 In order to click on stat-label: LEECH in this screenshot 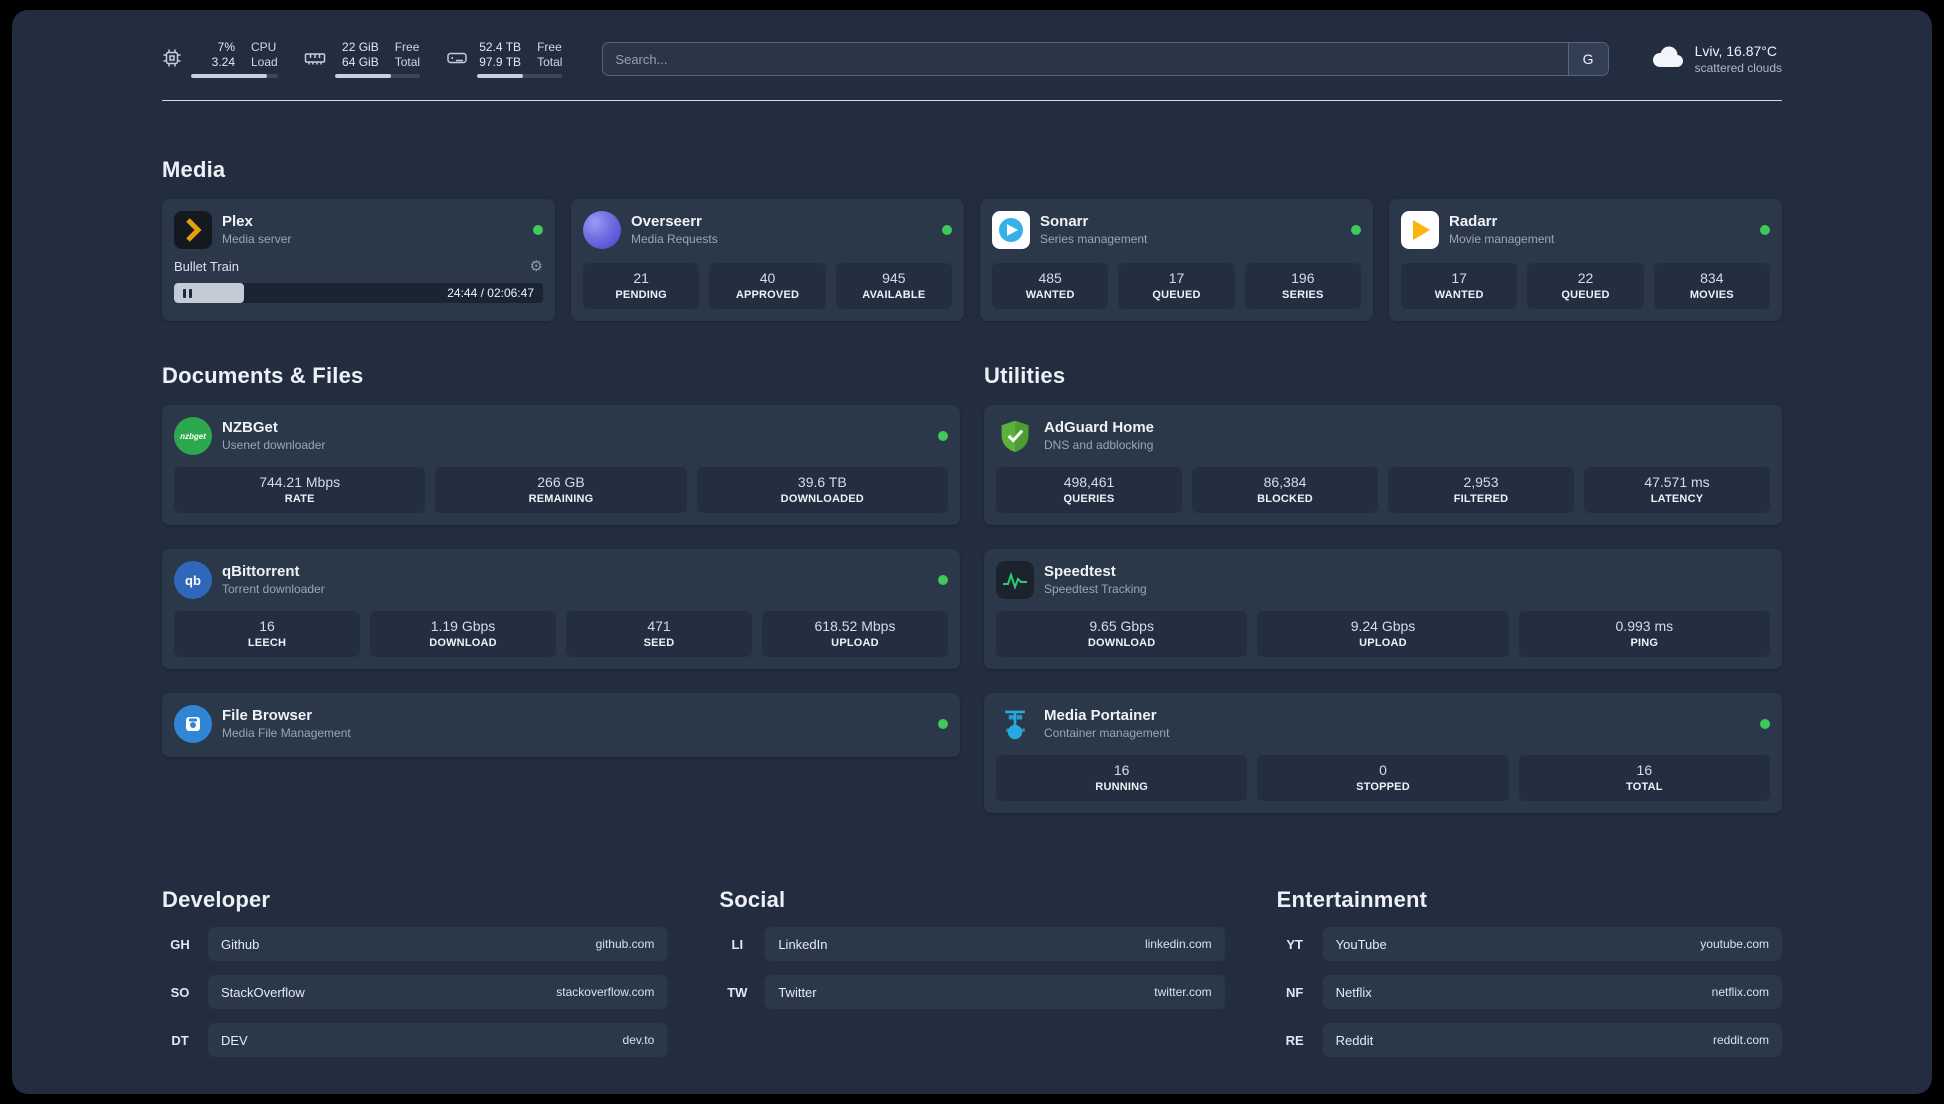, I will do `click(267, 643)`.